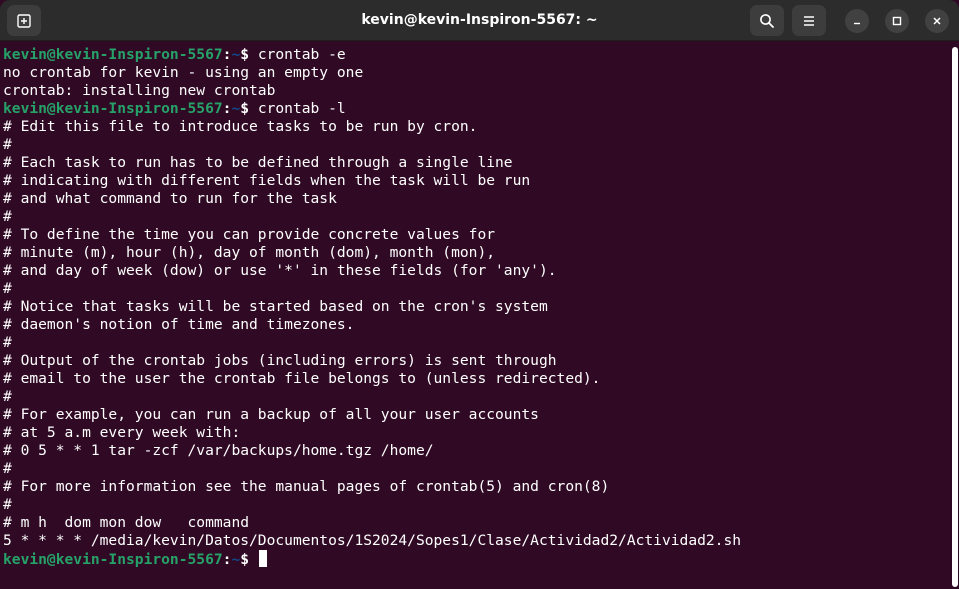  I want to click on maximize-icon, so click(897, 21).